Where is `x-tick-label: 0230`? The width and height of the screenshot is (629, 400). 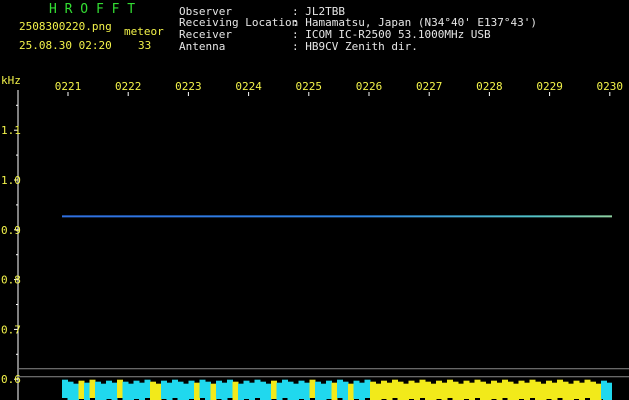 x-tick-label: 0230 is located at coordinates (610, 86).